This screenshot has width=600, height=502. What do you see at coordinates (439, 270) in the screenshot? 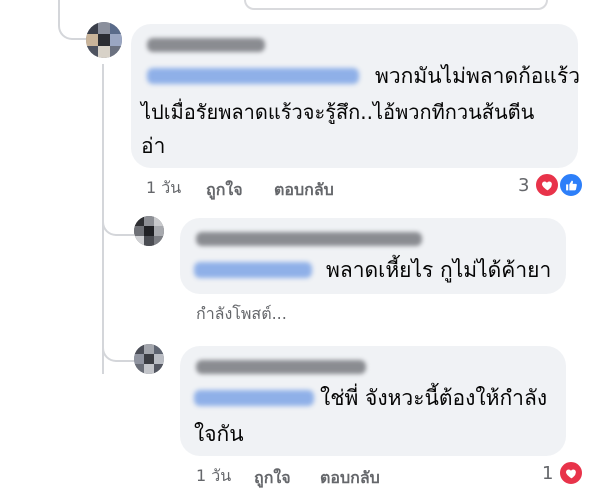
I see `reply-text-line: พลาดเหี้ยไร กูไม่ได้ค้ายา` at bounding box center [439, 270].